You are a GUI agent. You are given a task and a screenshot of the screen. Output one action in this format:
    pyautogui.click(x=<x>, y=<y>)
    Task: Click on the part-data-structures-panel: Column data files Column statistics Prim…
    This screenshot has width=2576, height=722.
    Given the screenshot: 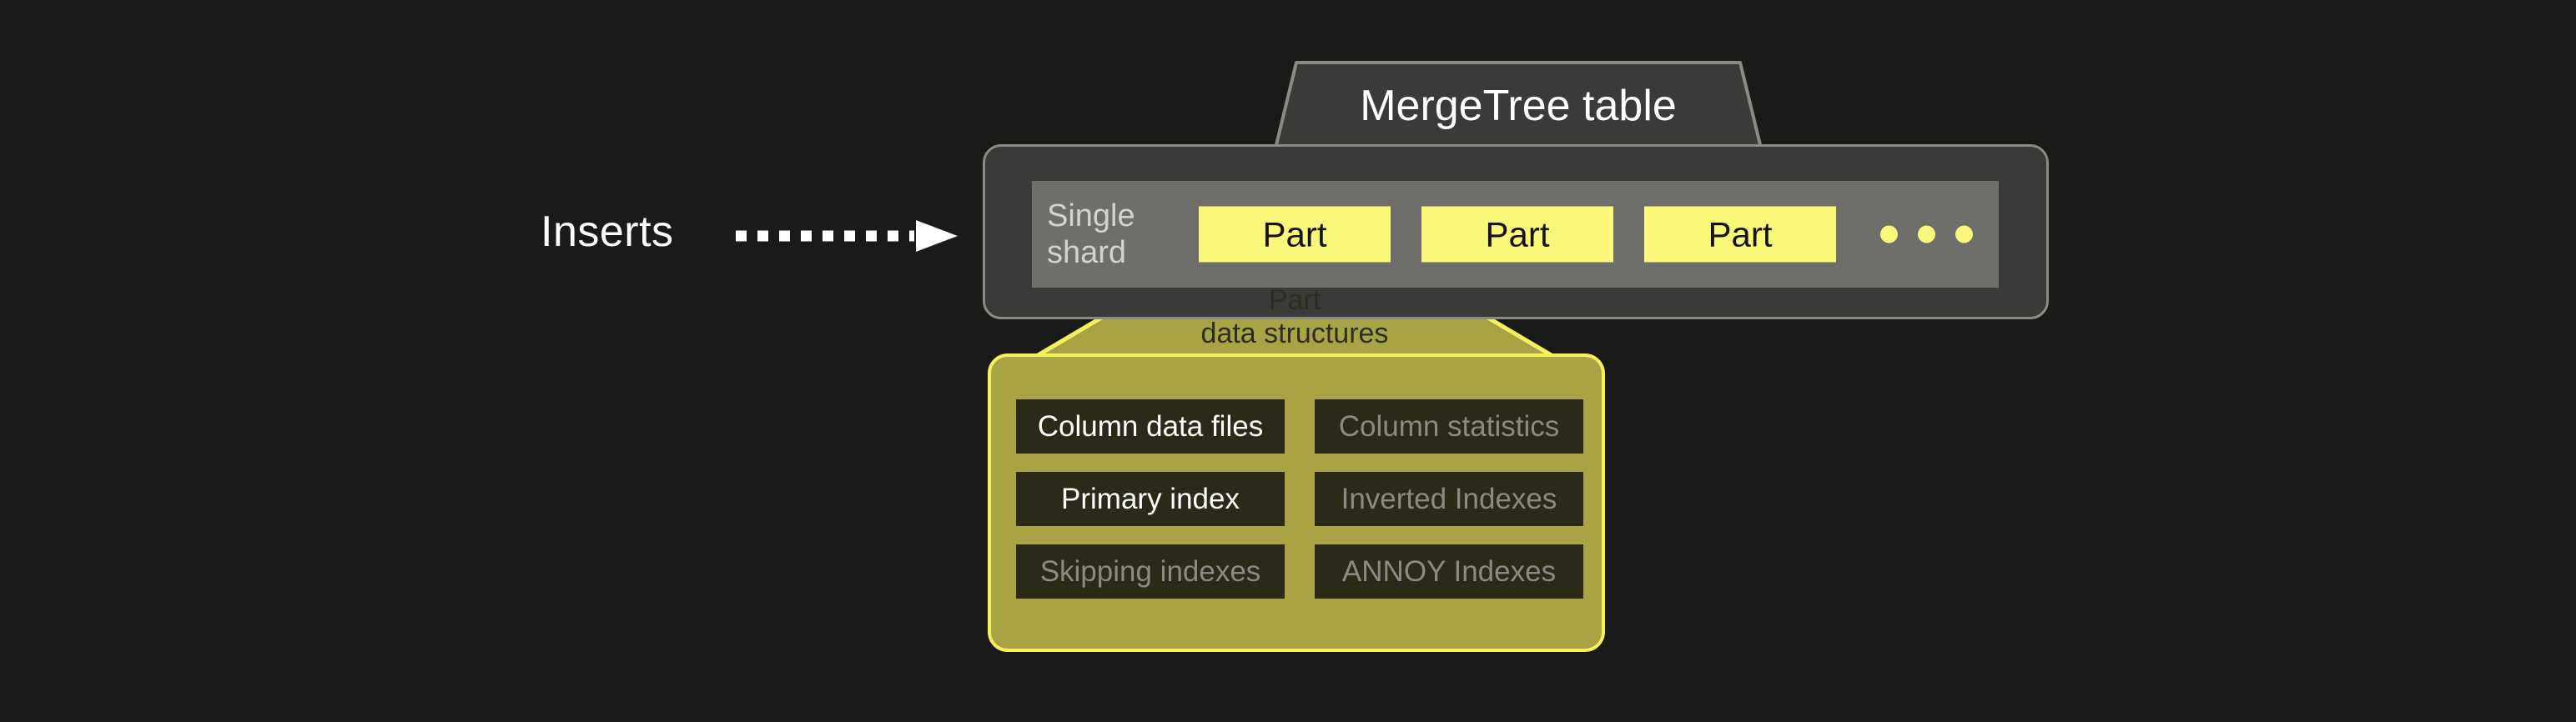 What is the action you would take?
    pyautogui.click(x=1296, y=502)
    